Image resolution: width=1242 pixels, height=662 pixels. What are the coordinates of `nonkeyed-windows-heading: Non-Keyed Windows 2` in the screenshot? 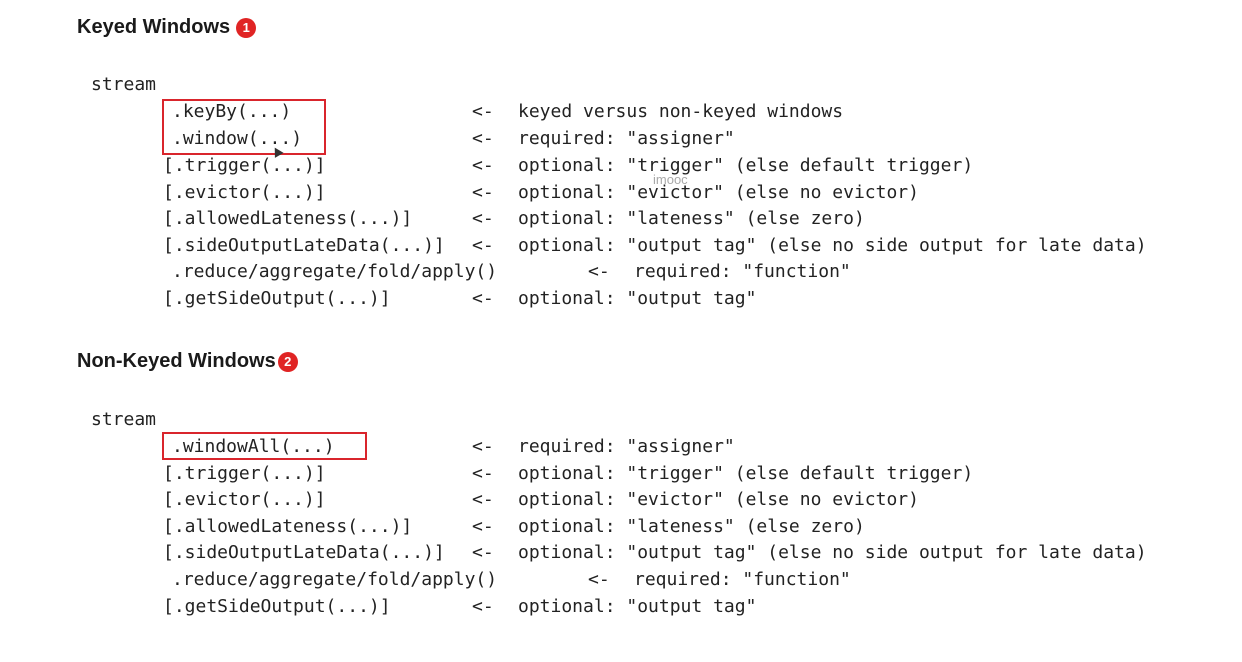 It's located at (187, 361).